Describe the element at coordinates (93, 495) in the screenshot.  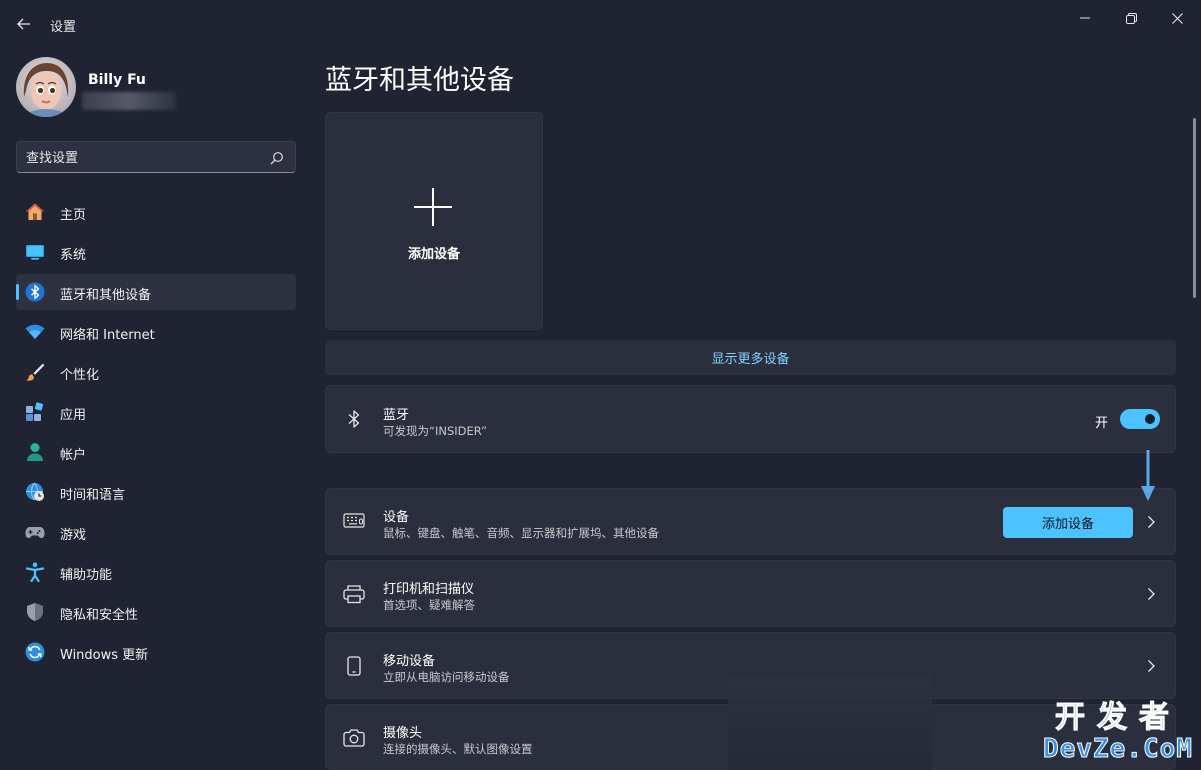
I see `sidebar-item-label: 时间和语言` at that location.